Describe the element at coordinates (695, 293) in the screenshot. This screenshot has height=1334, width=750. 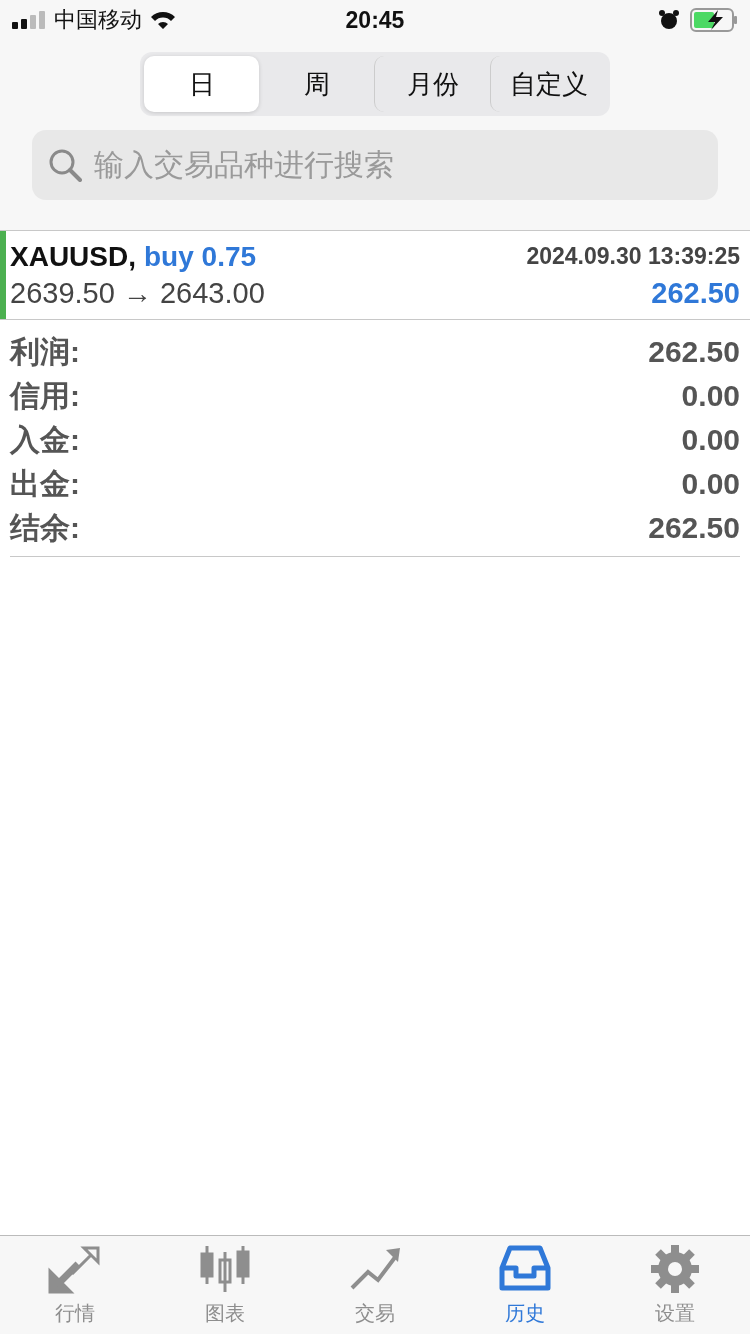
I see `trade-profit: 262.50` at that location.